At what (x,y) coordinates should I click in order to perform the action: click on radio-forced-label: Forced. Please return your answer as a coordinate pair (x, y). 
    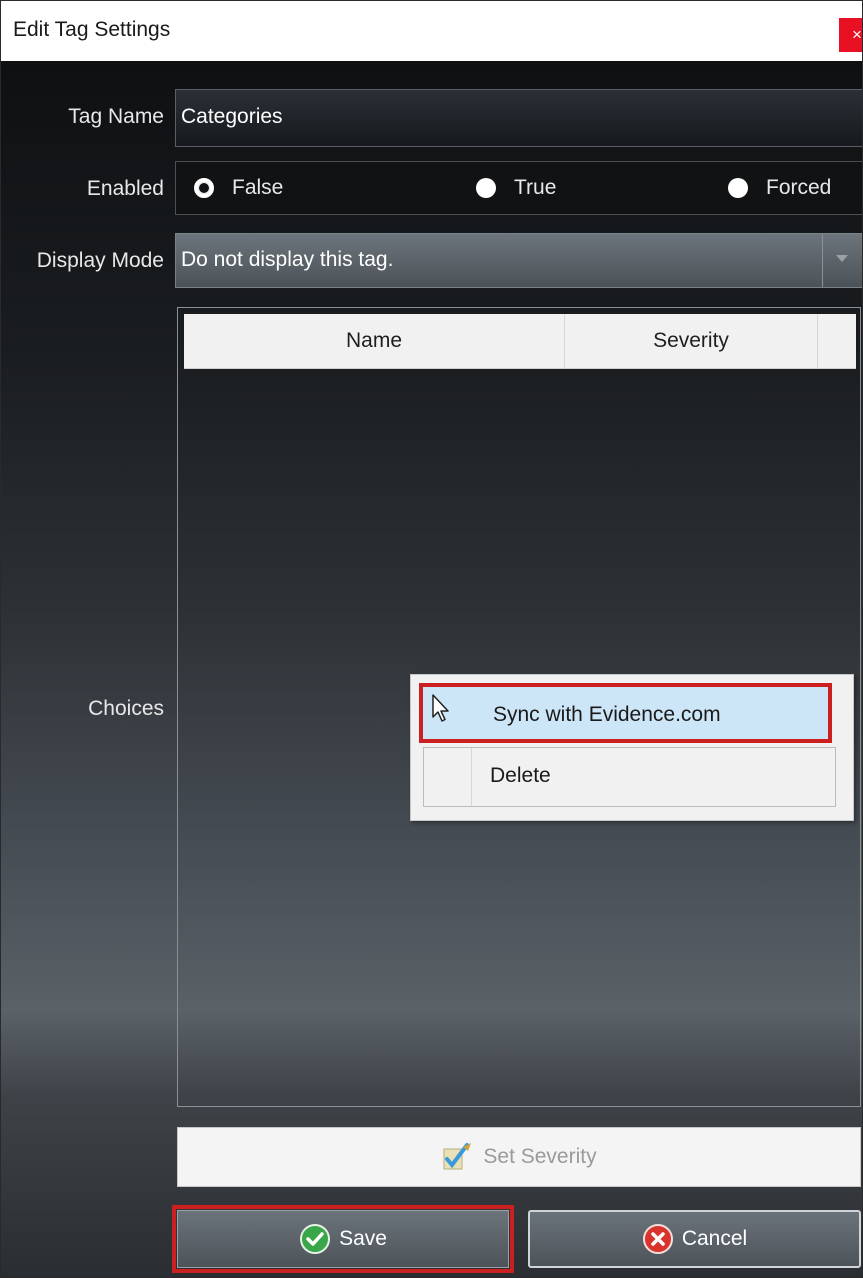
    Looking at the image, I should click on (799, 187).